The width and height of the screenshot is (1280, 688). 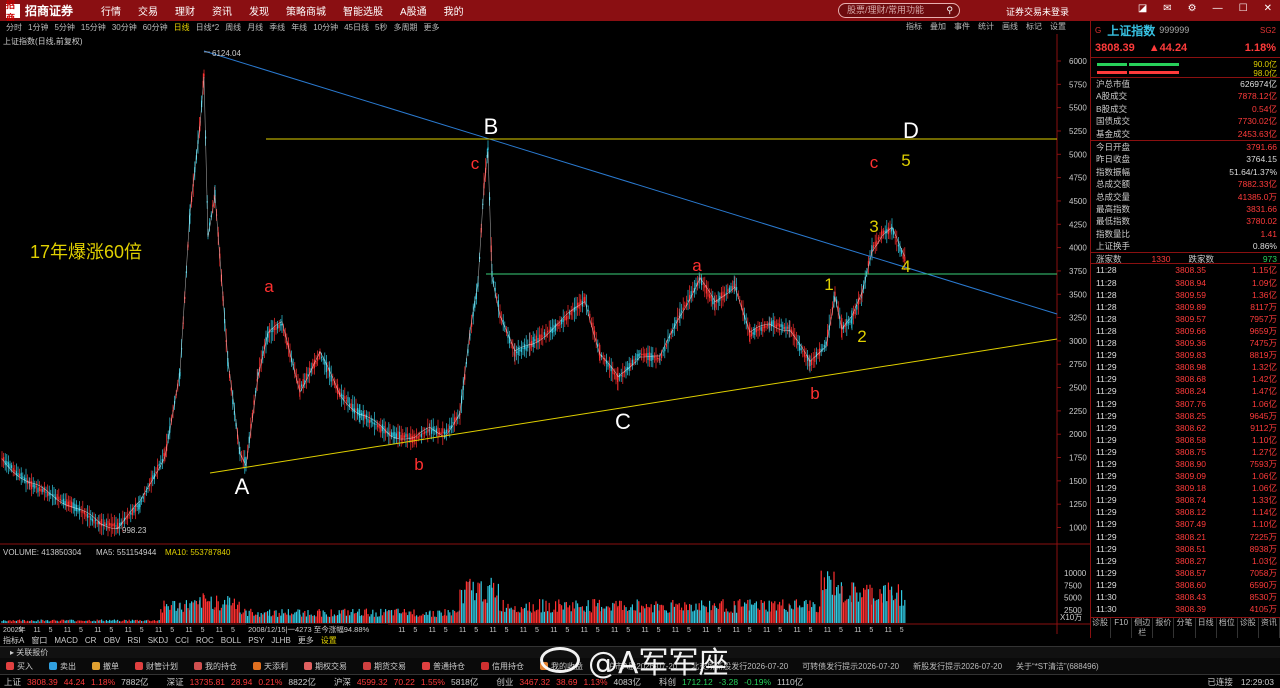 What do you see at coordinates (270, 666) in the screenshot?
I see `toolbar-item-5: 天添利` at bounding box center [270, 666].